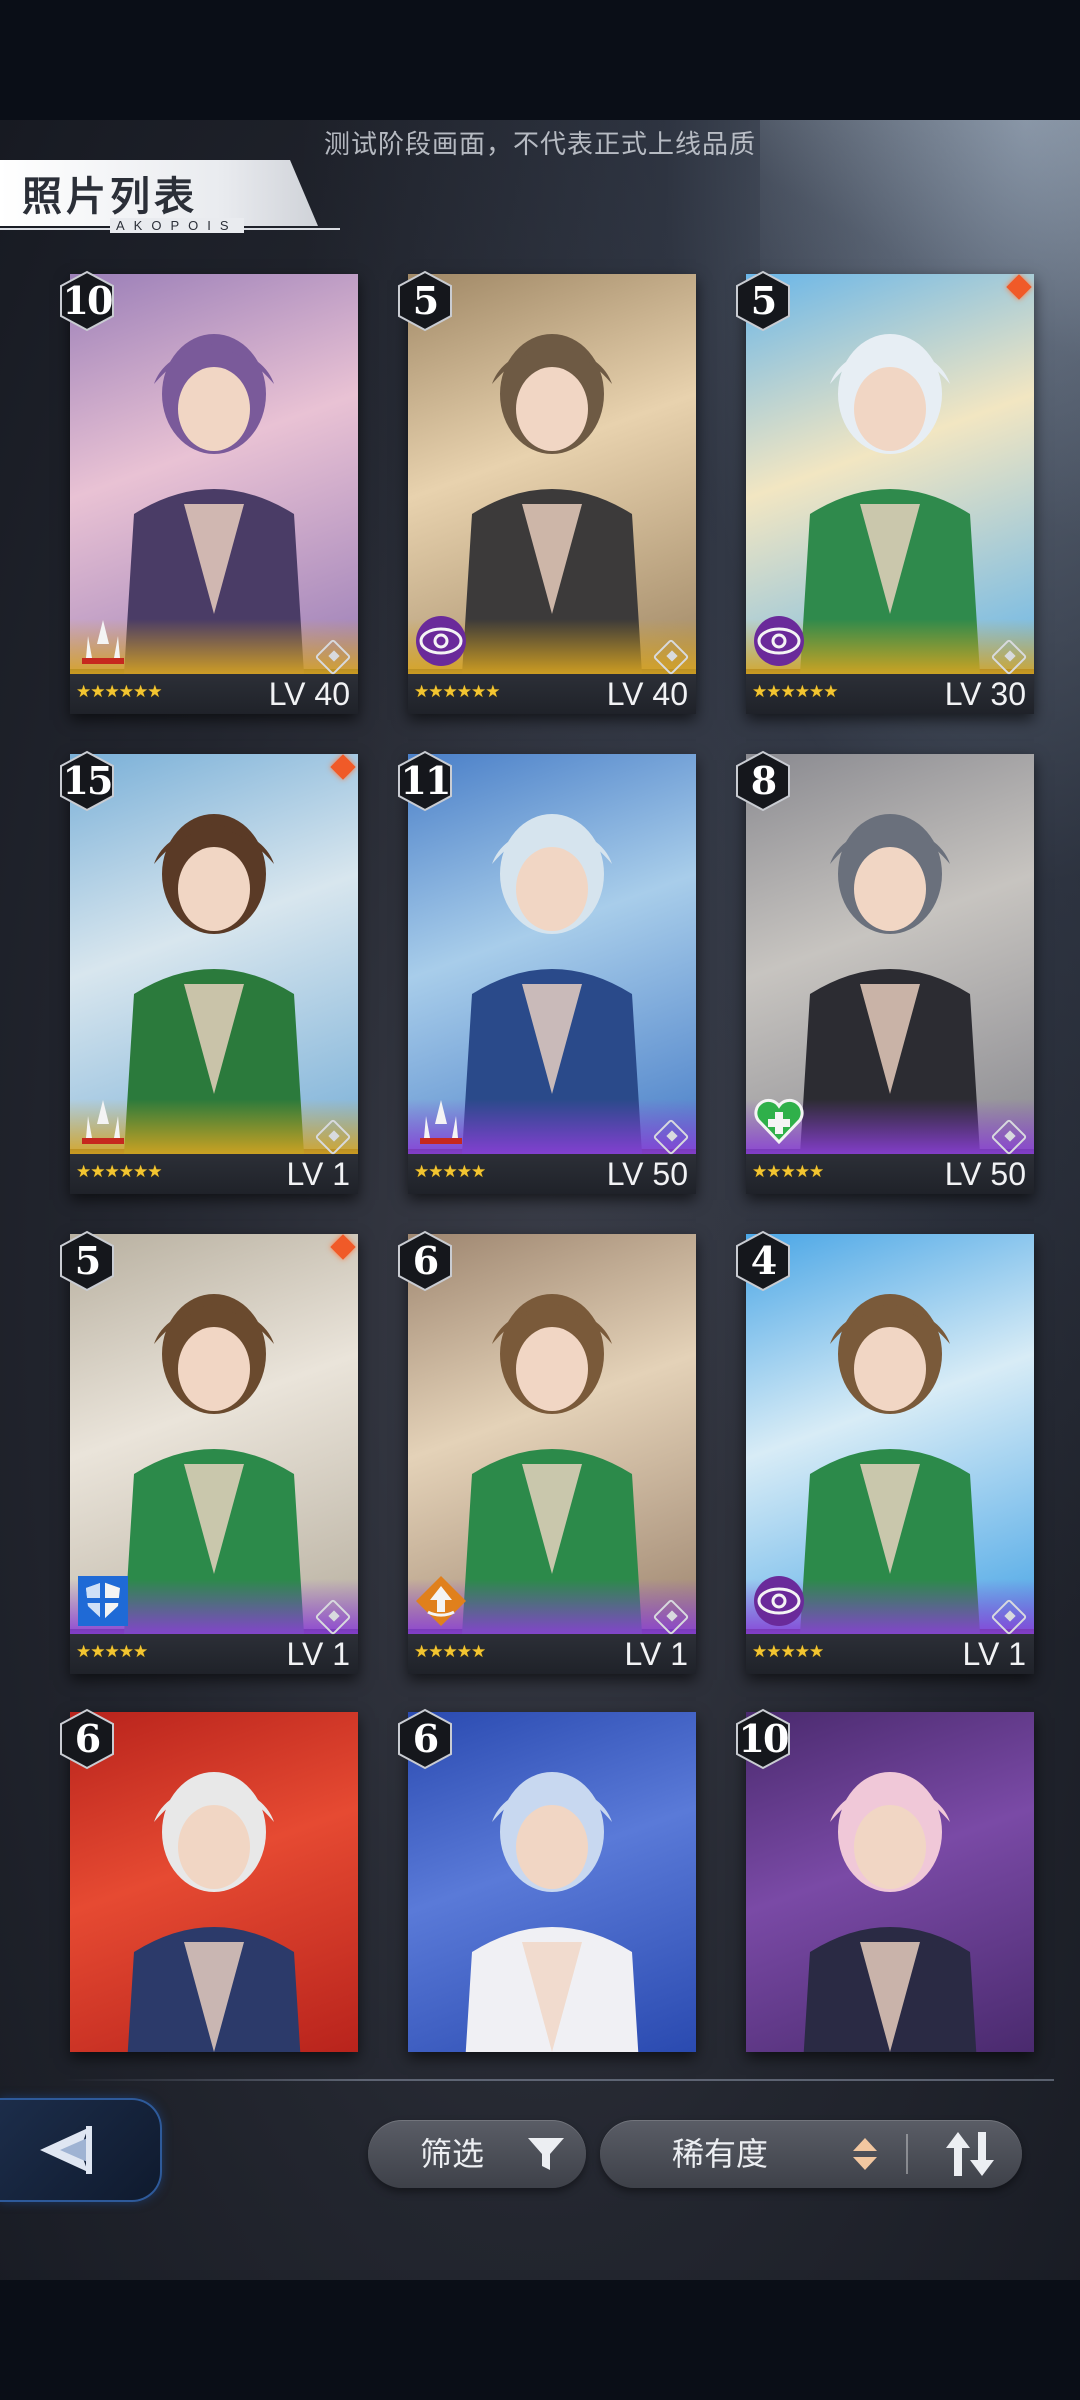  I want to click on status-bar-area, so click(540, 60).